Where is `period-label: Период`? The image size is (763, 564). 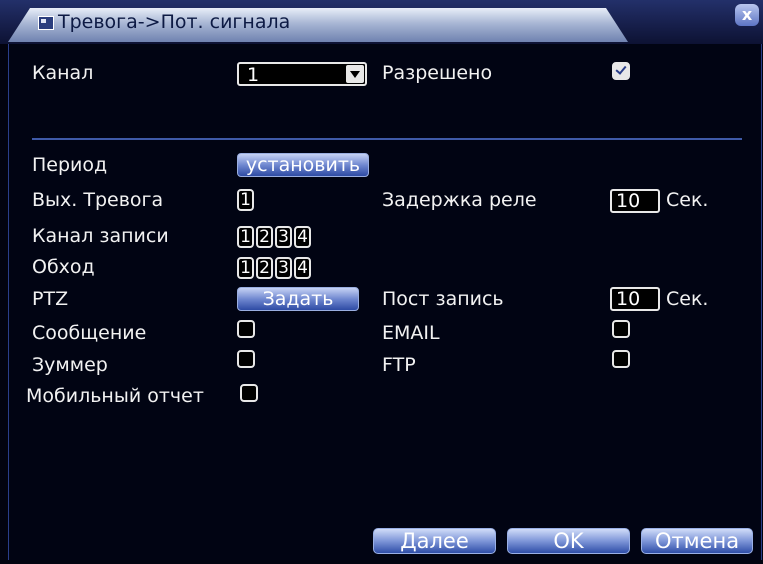
period-label: Период is located at coordinates (70, 165).